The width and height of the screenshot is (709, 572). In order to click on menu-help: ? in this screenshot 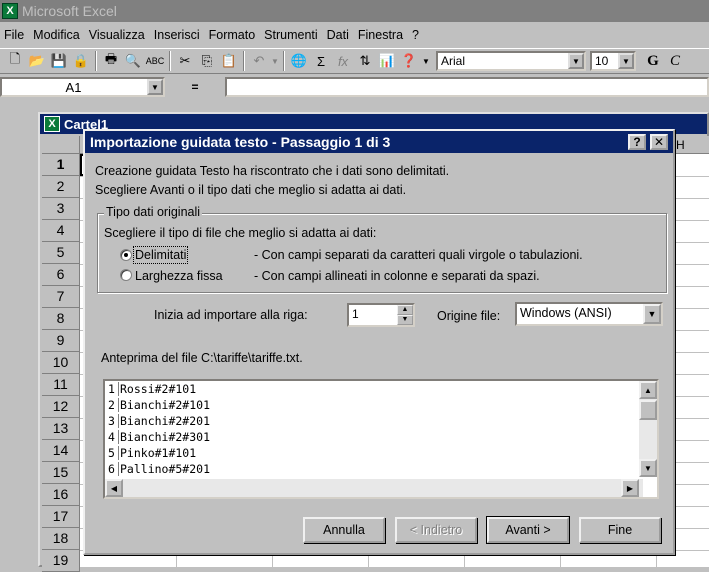, I will do `click(415, 35)`.